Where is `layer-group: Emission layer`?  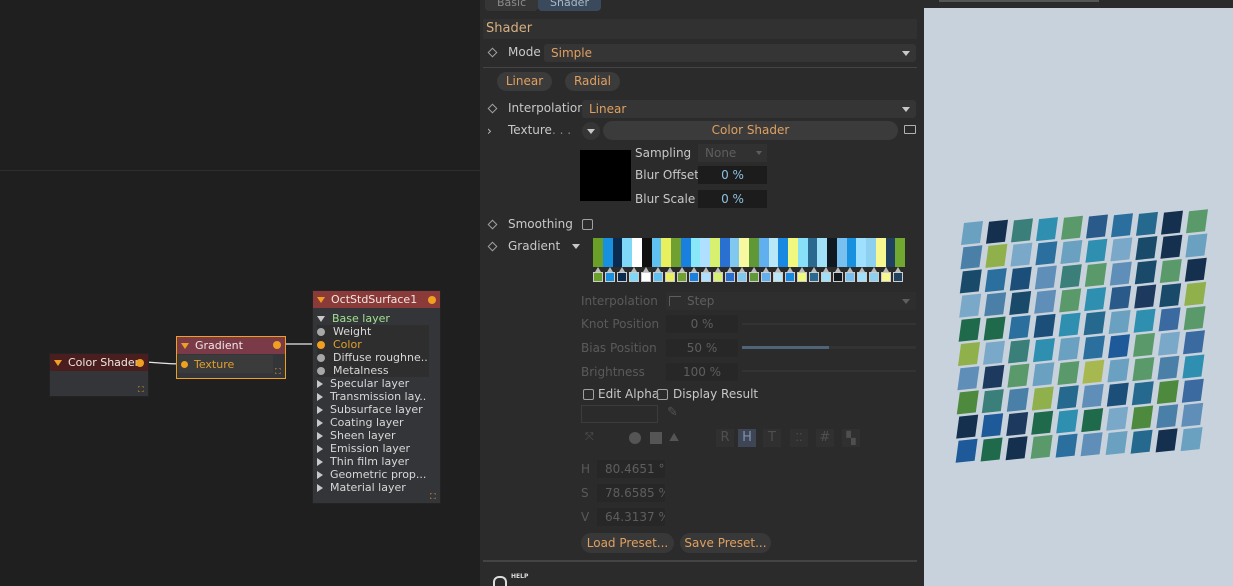
layer-group: Emission layer is located at coordinates (376, 448).